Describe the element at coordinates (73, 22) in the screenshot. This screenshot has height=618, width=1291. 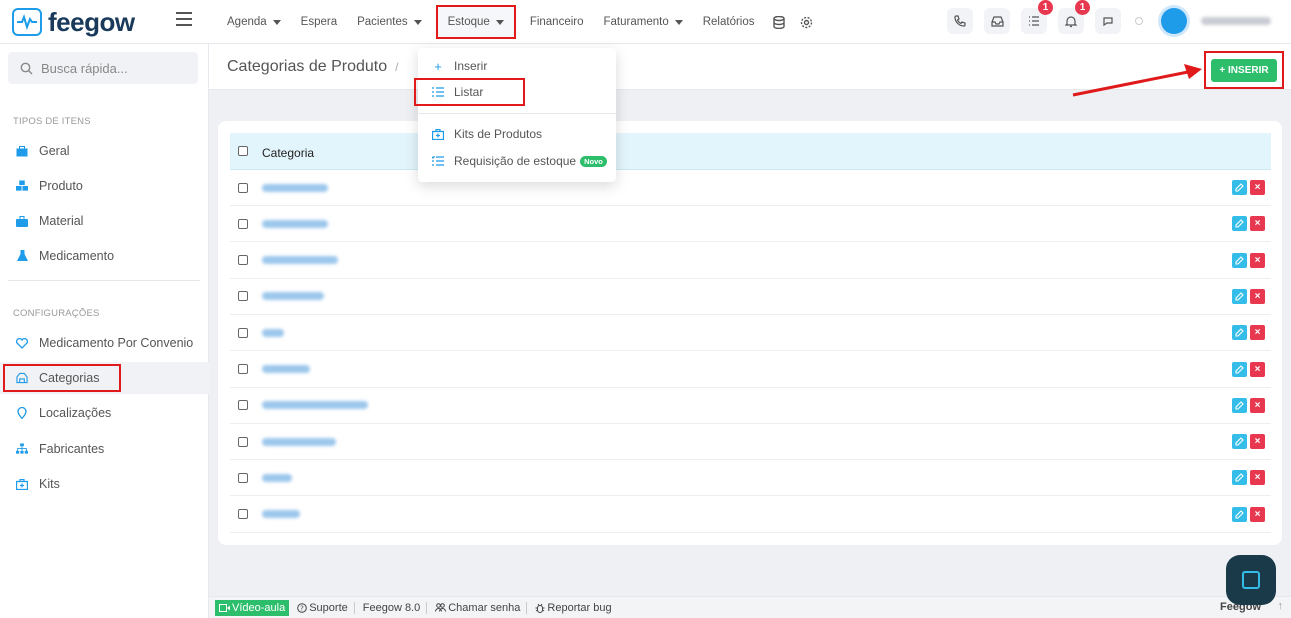
I see `logo: feegow` at that location.